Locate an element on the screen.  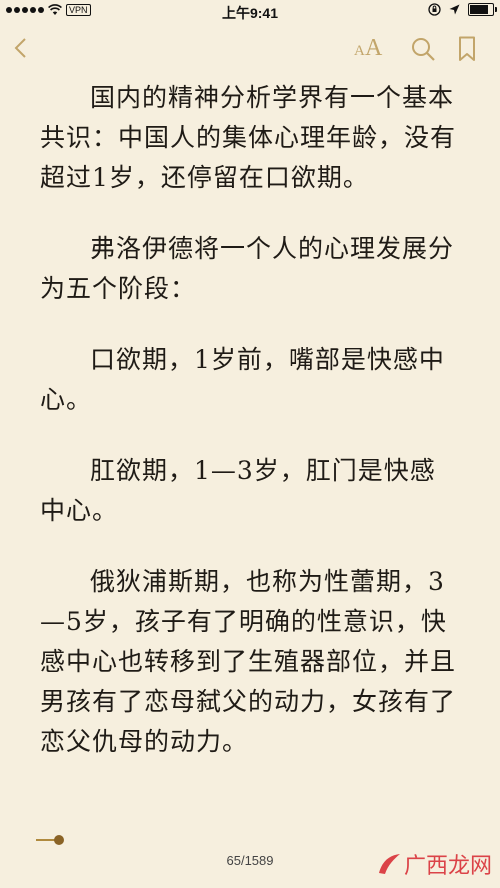
paragraph: 弗洛伊德将一个人的心理发展分为五个阶段： is located at coordinates (247, 268).